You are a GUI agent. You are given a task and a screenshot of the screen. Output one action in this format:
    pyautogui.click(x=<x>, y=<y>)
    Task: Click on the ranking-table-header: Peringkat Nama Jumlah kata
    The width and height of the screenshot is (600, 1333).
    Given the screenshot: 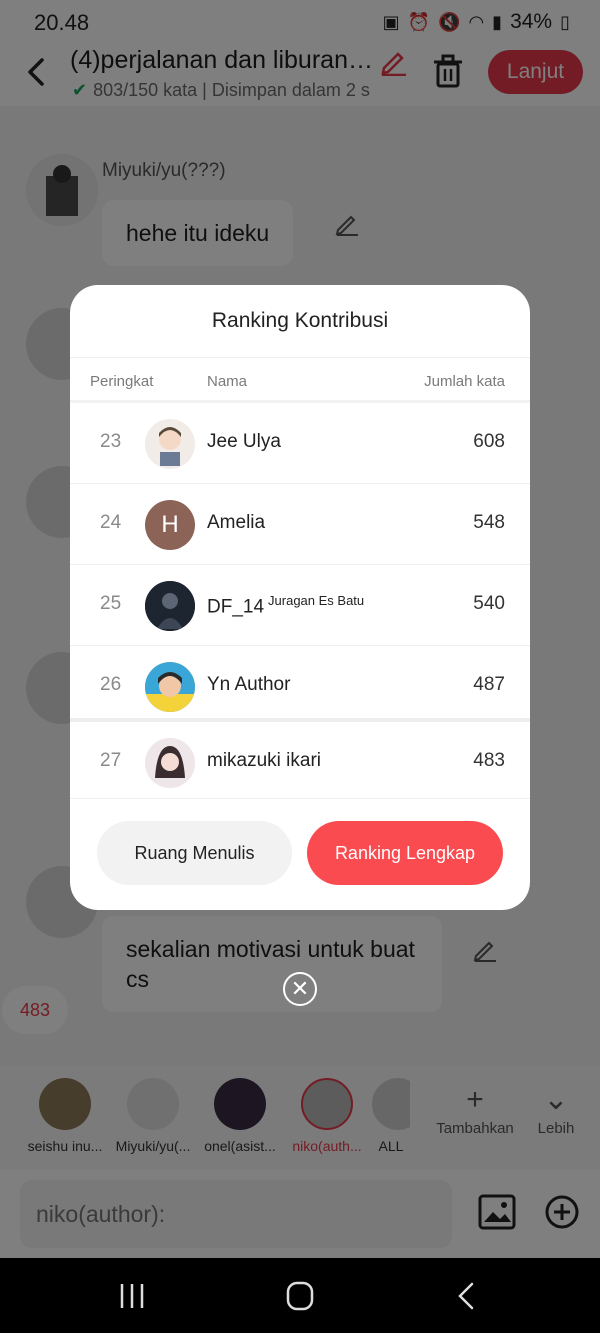 What is the action you would take?
    pyautogui.click(x=300, y=380)
    